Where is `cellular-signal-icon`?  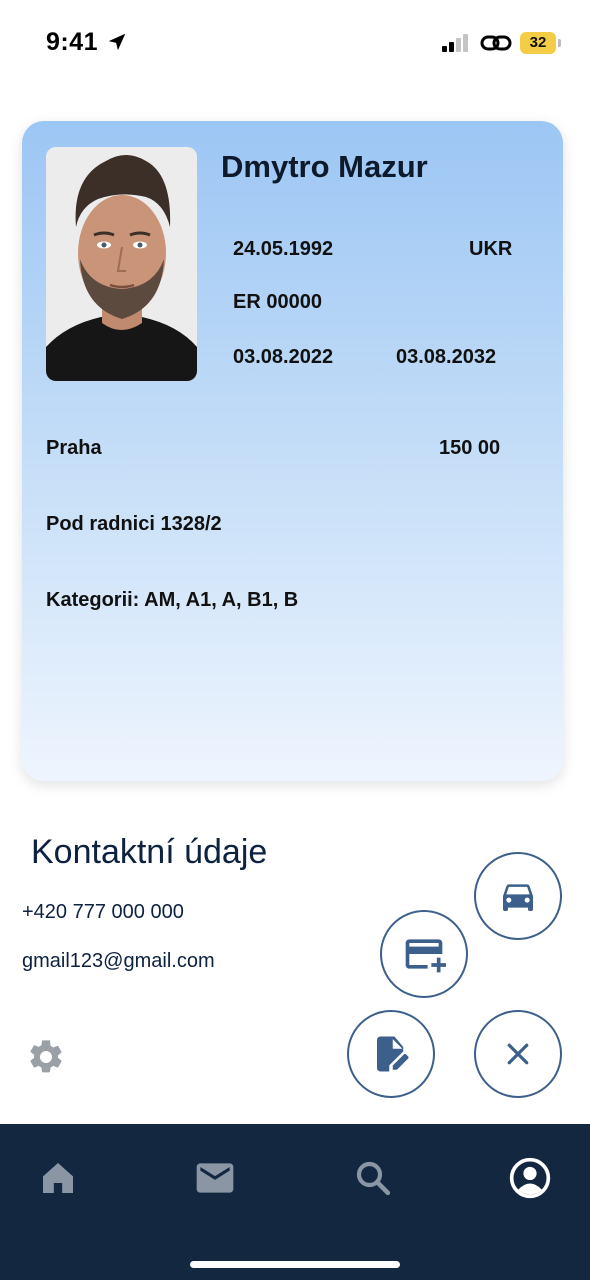
cellular-signal-icon is located at coordinates (455, 43).